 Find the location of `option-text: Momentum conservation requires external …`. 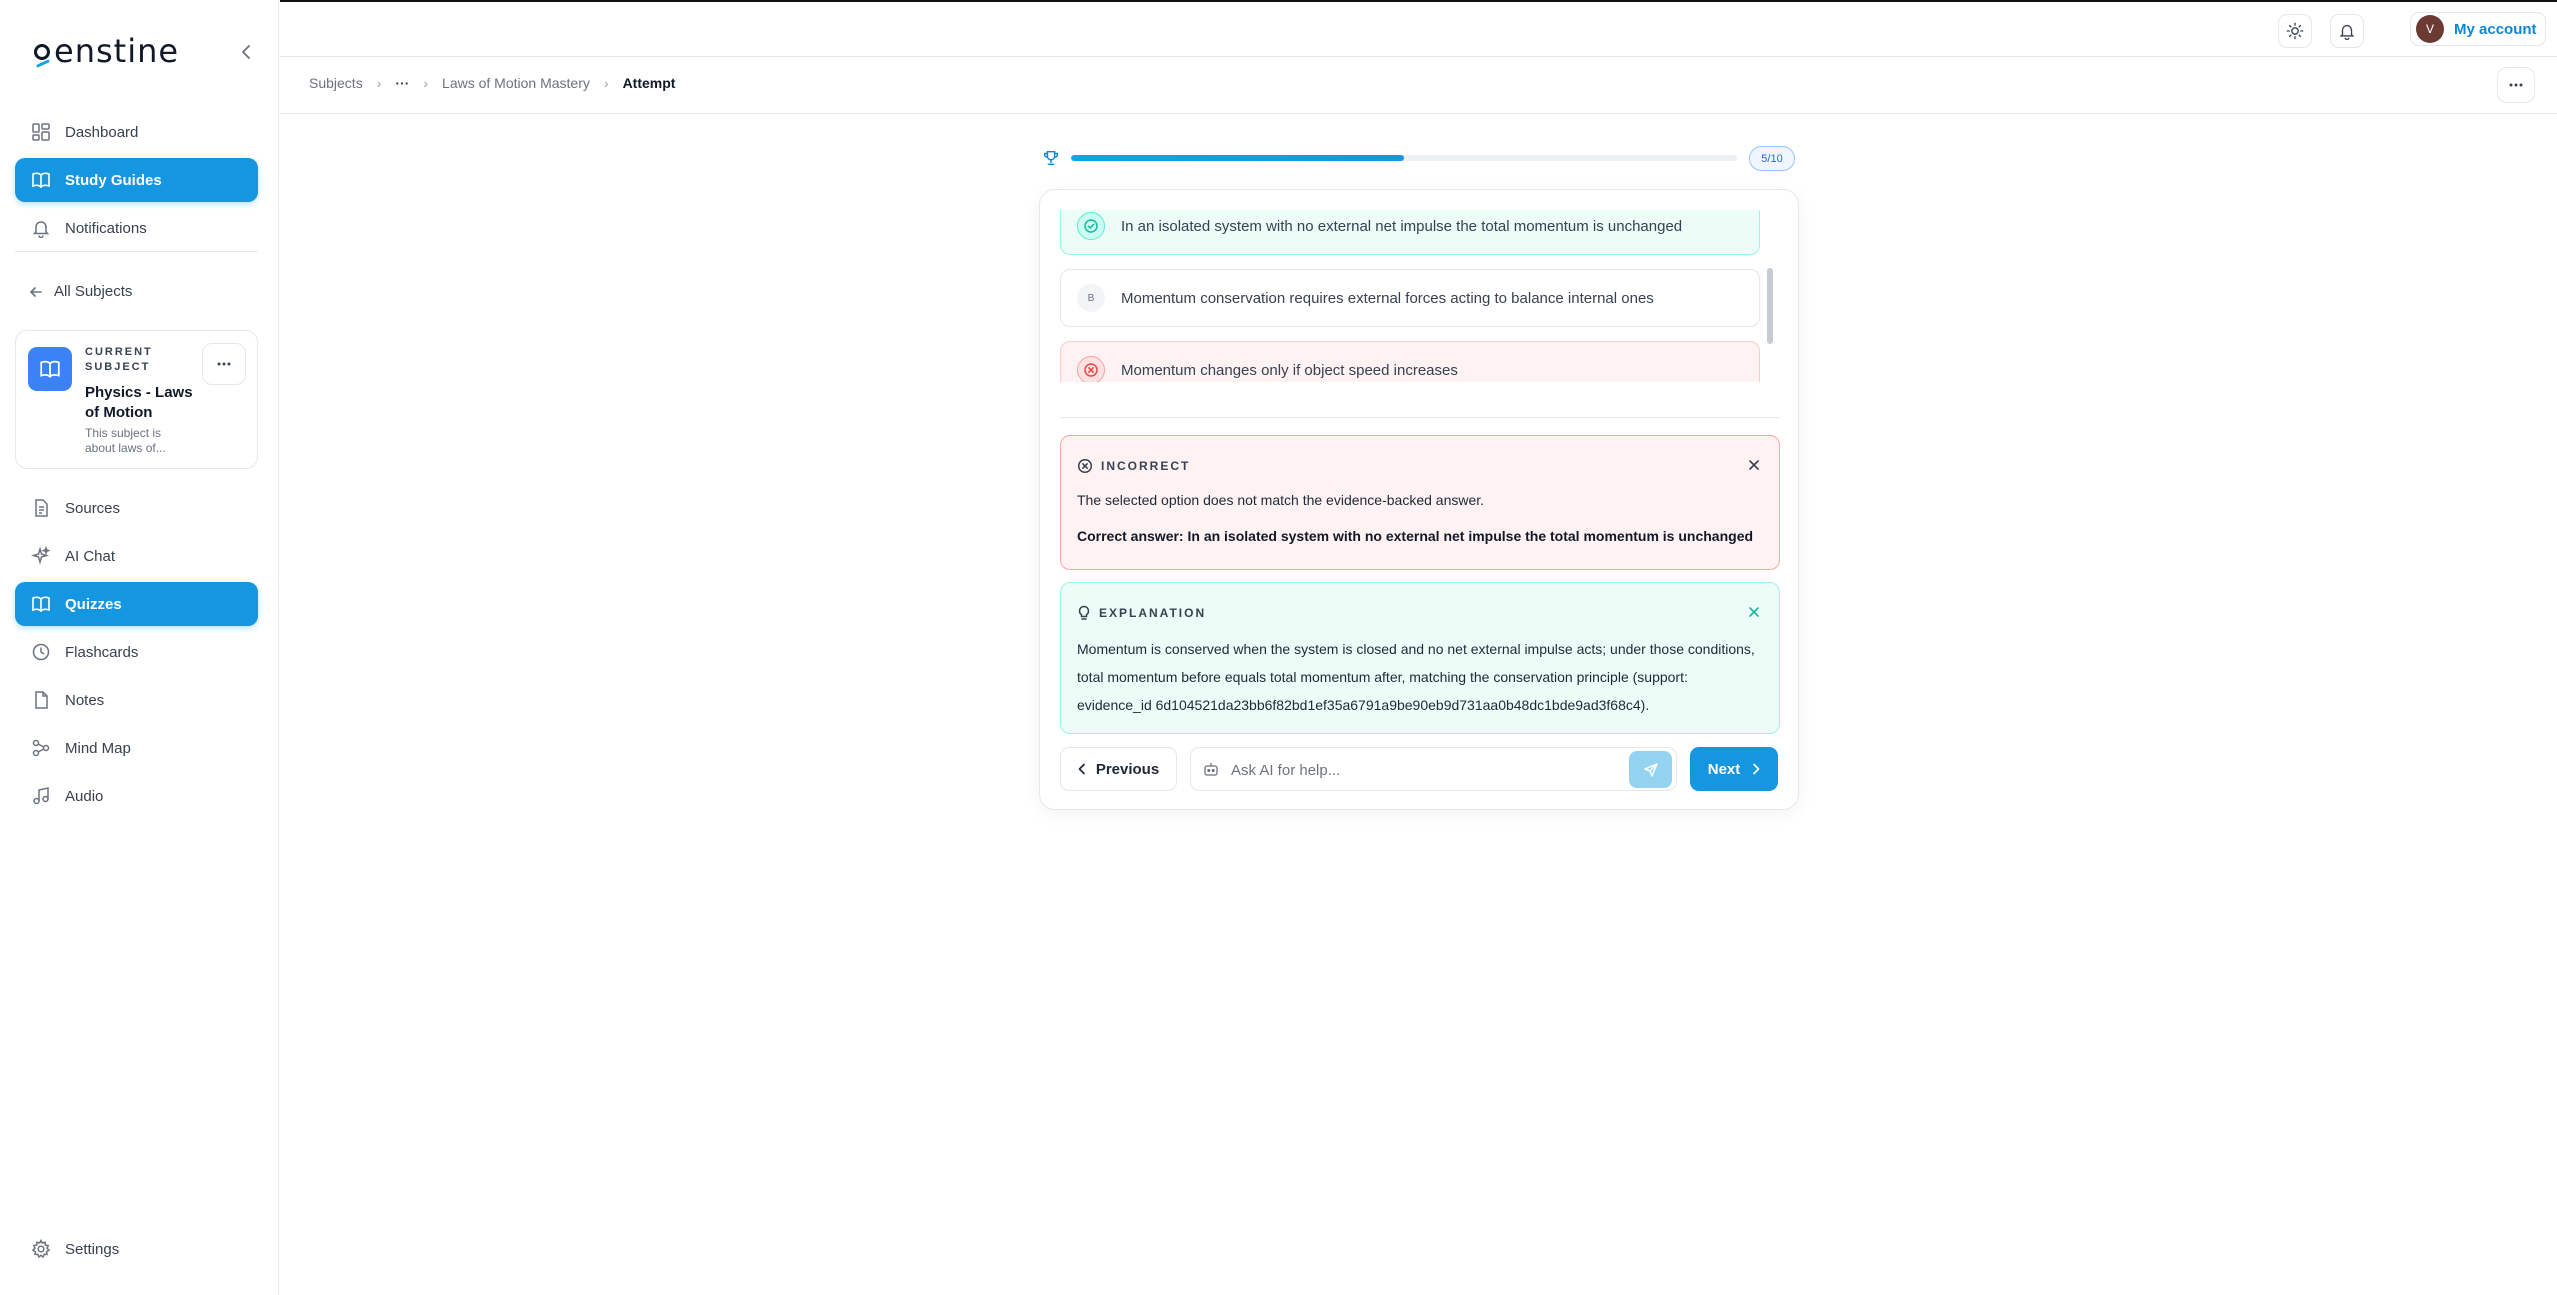

option-text: Momentum conservation requires external … is located at coordinates (1387, 298).